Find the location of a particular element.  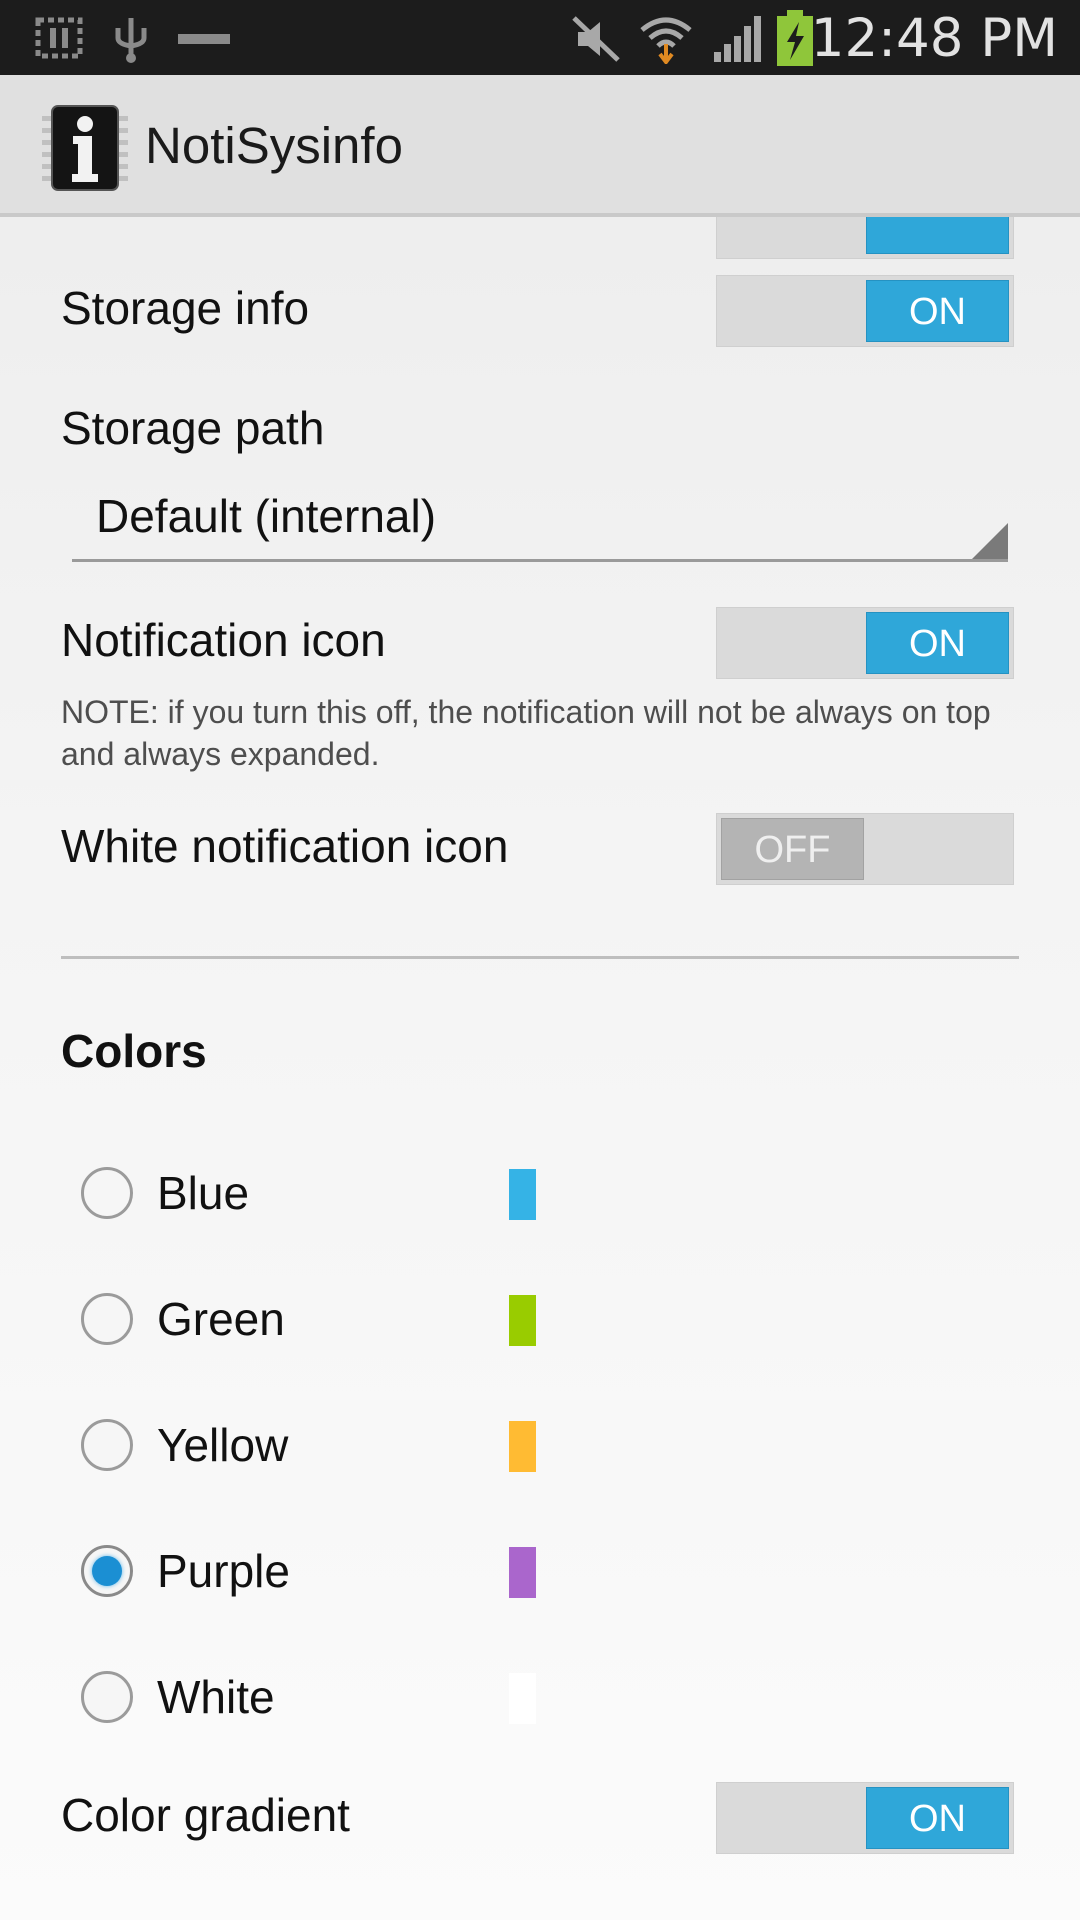

color-gradient-toggle: ON is located at coordinates (865, 1818).